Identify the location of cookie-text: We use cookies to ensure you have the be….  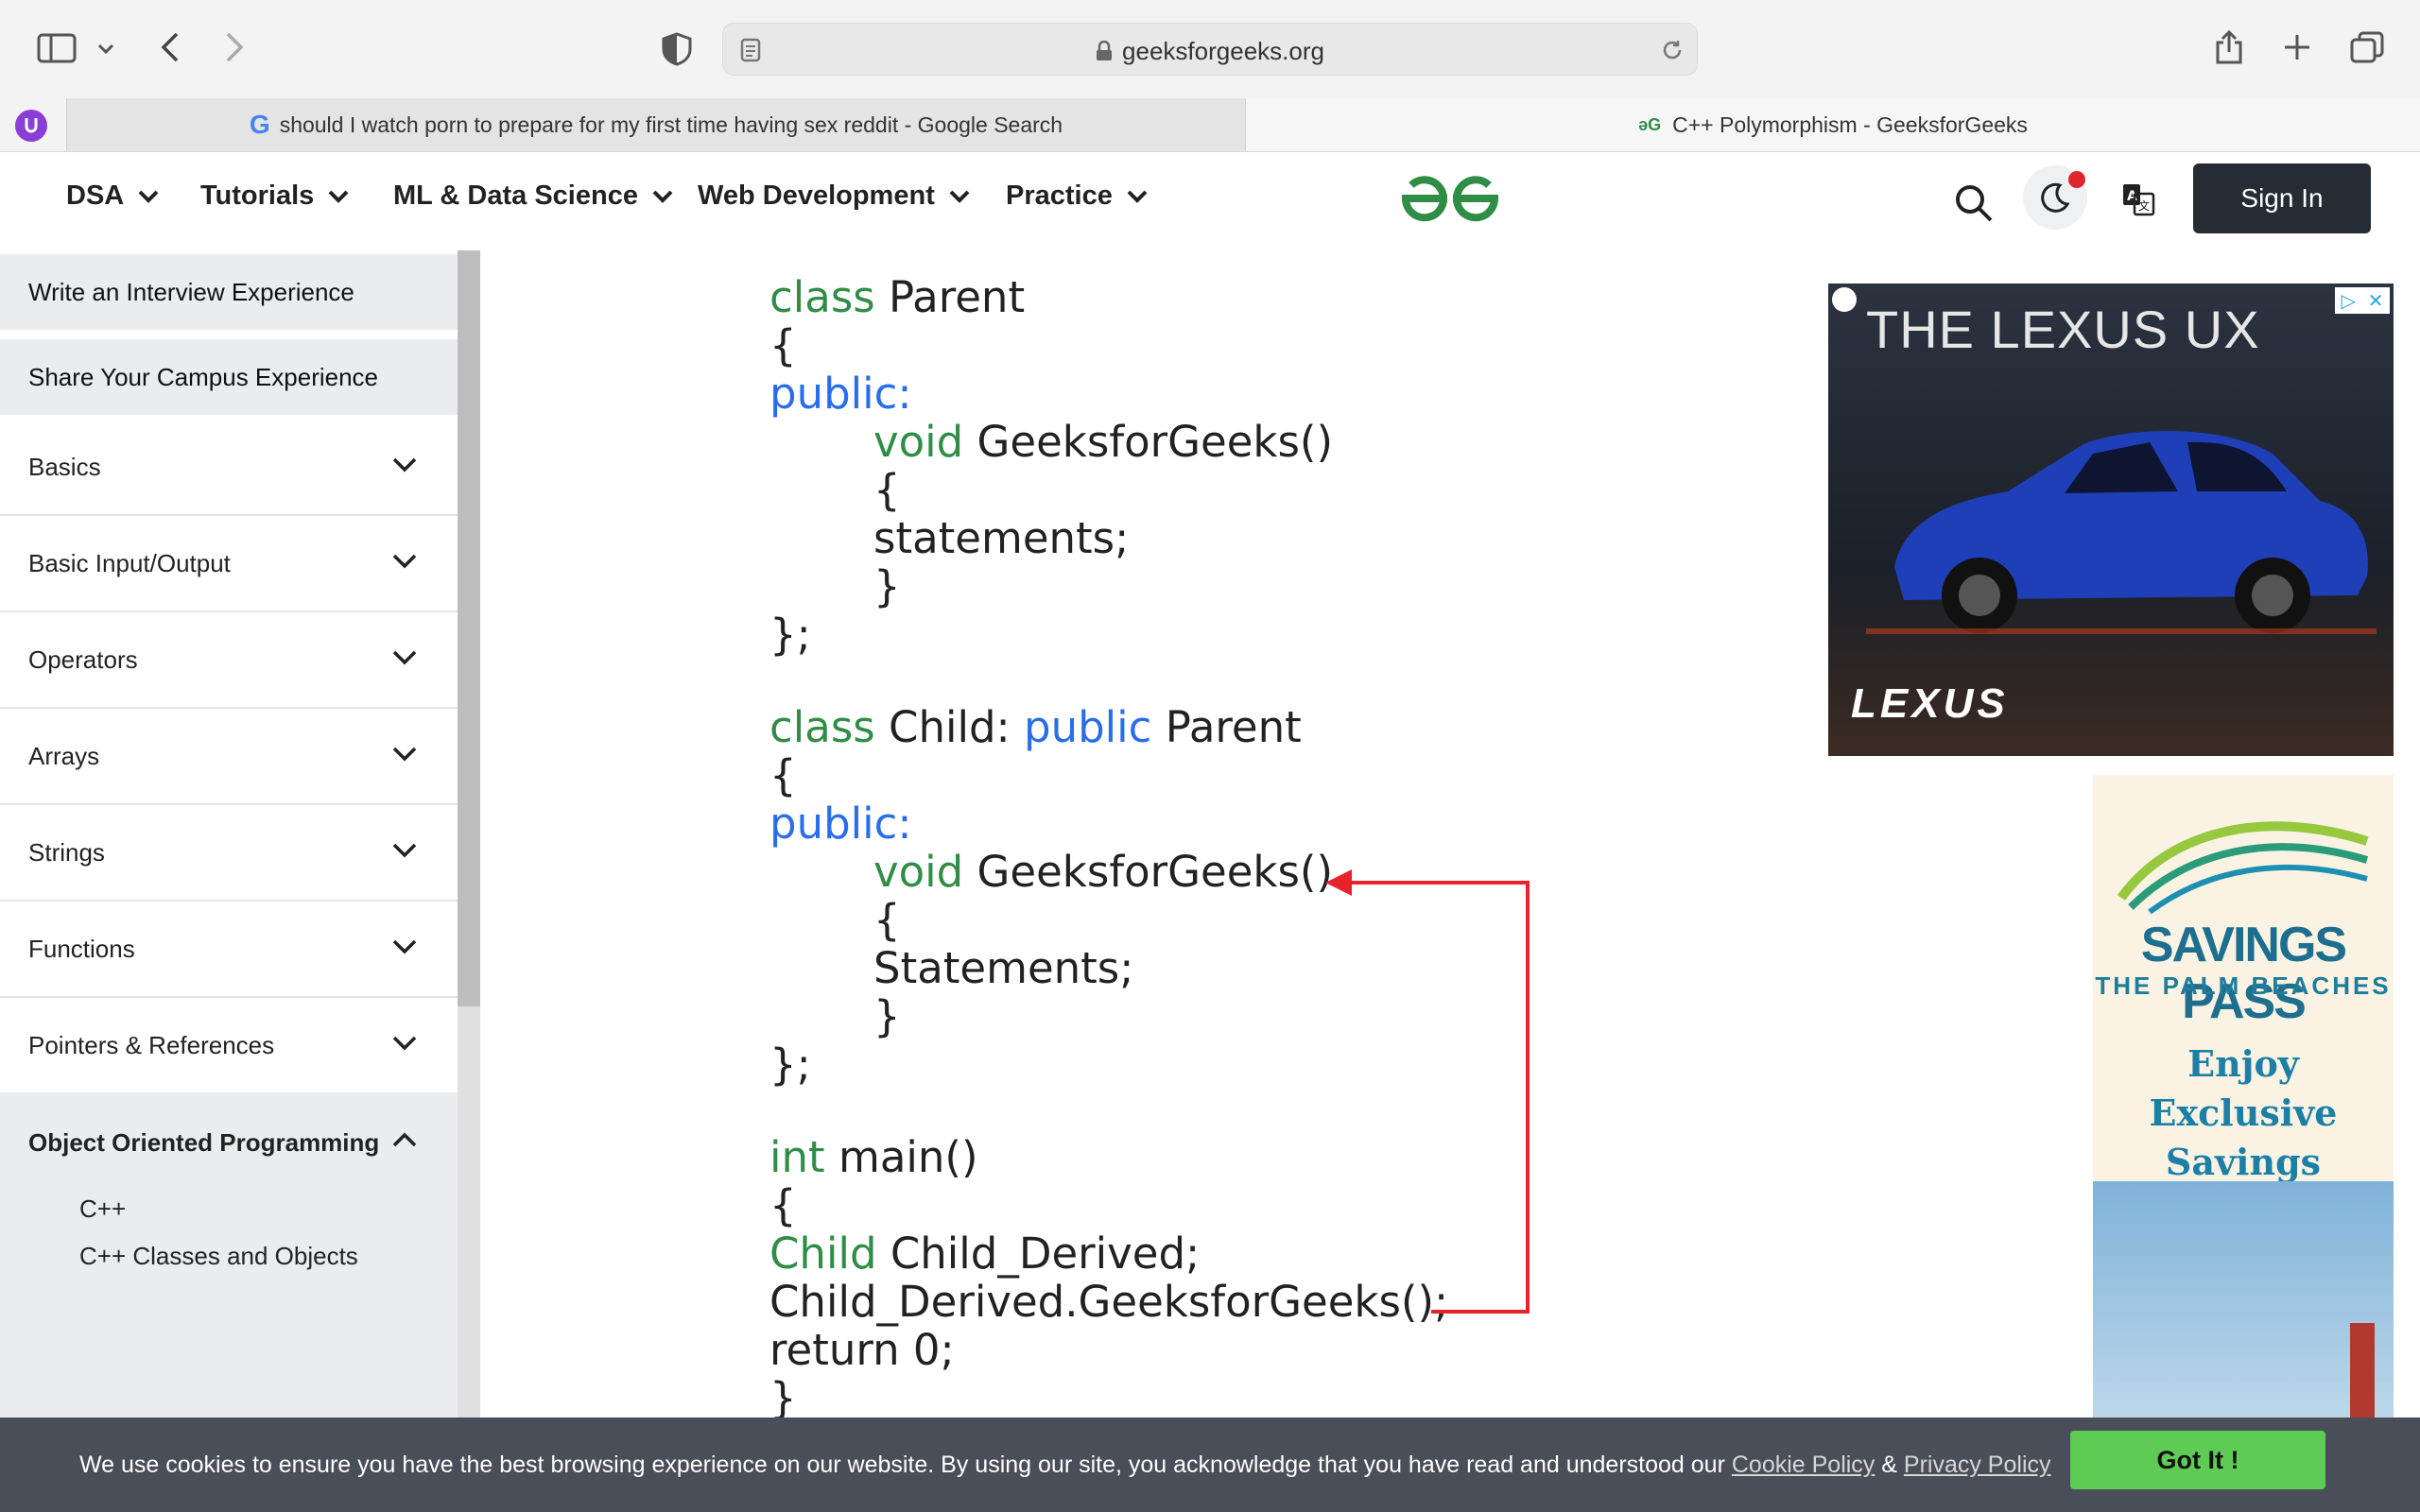
(1065, 1465).